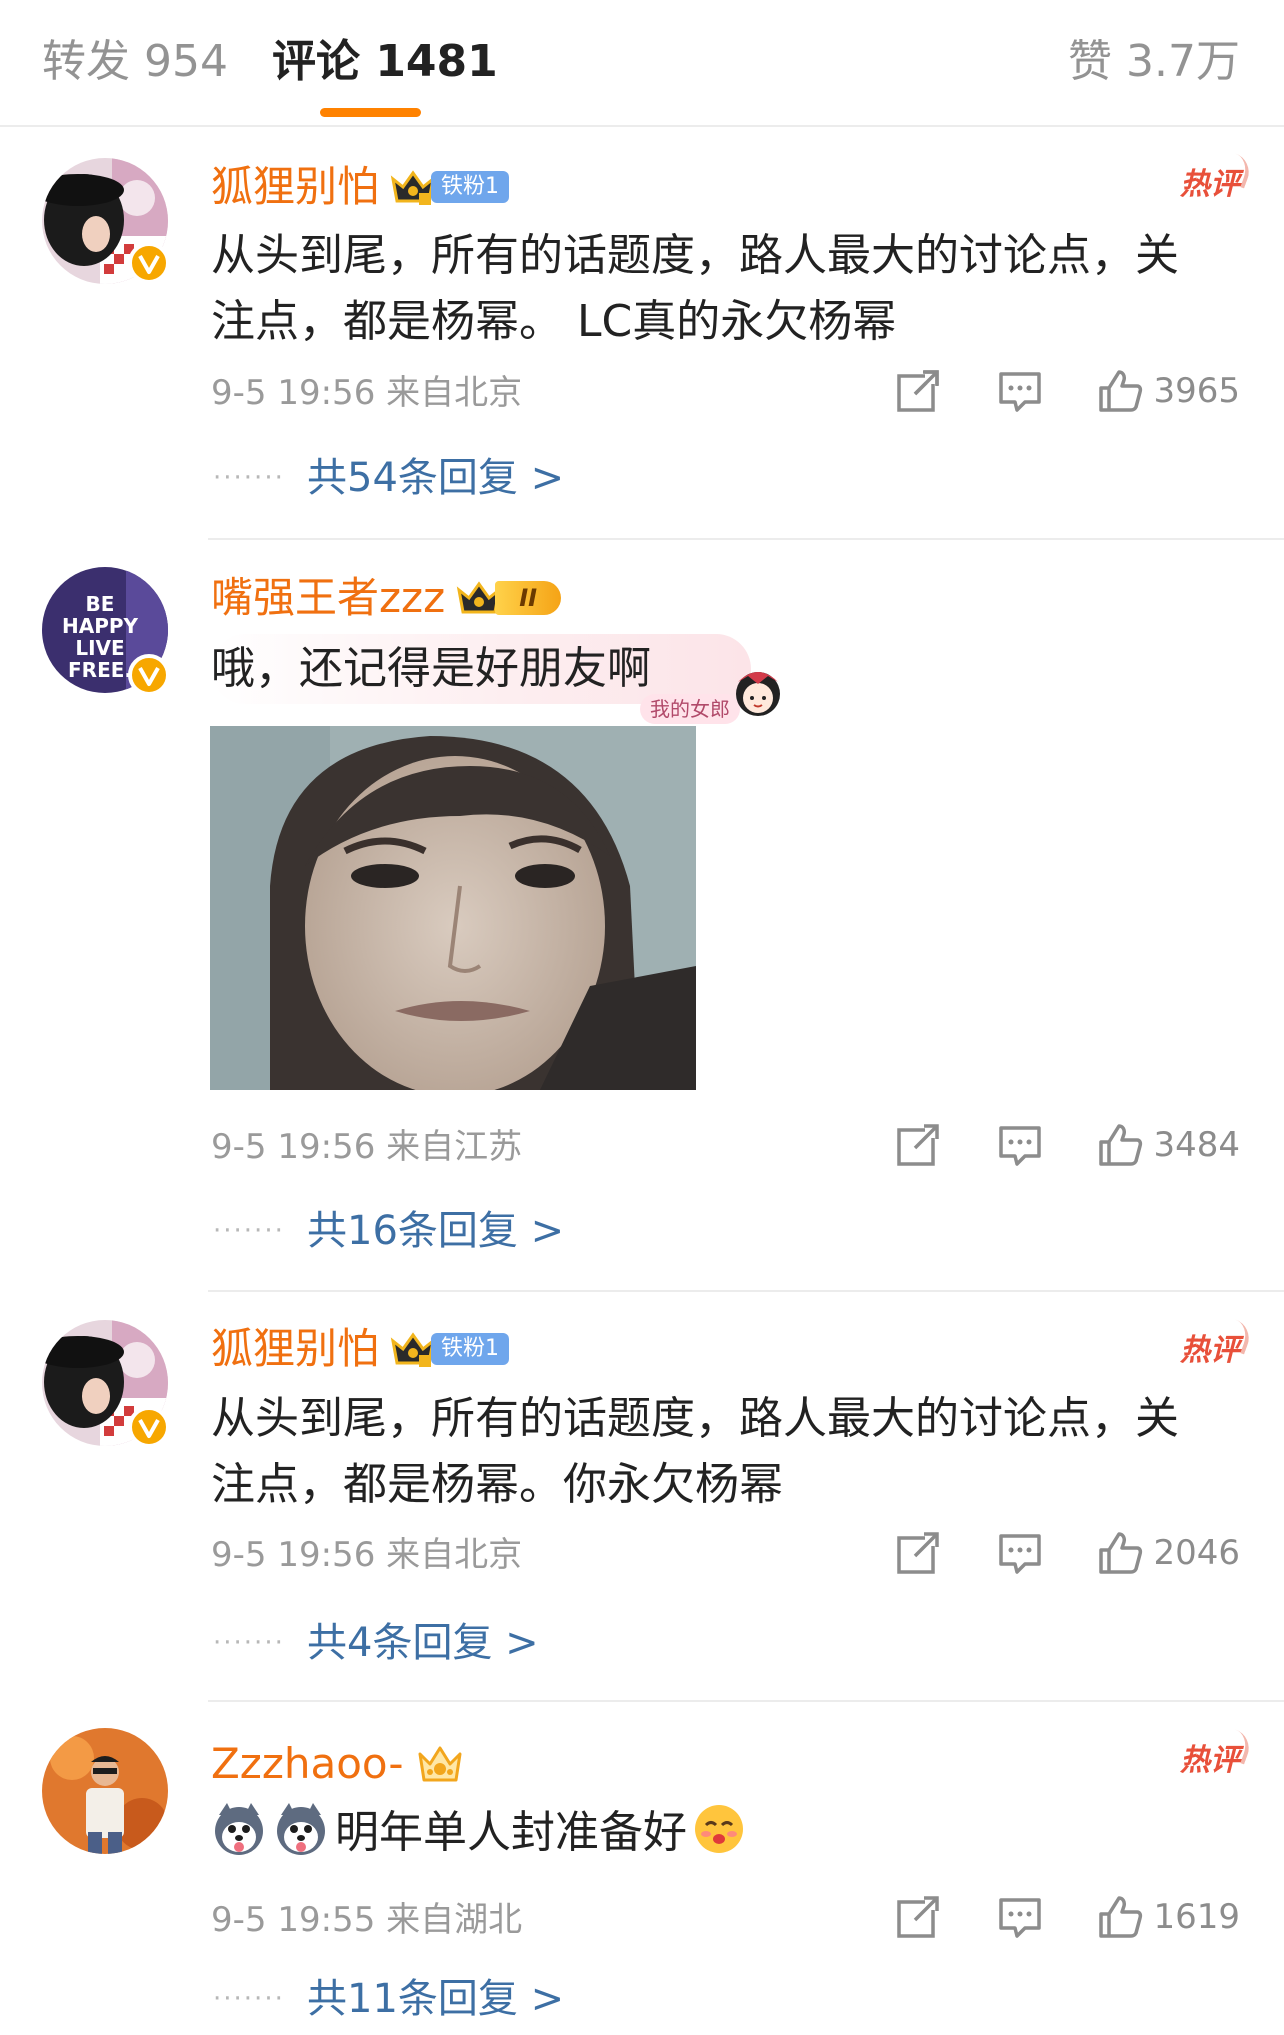 The height and width of the screenshot is (2035, 1284). What do you see at coordinates (695, 1451) in the screenshot?
I see `comment-text: 从头到尾，所有的话题度，路人最大的讨论点，关注点，都是杨幂。你永欠杨幂` at bounding box center [695, 1451].